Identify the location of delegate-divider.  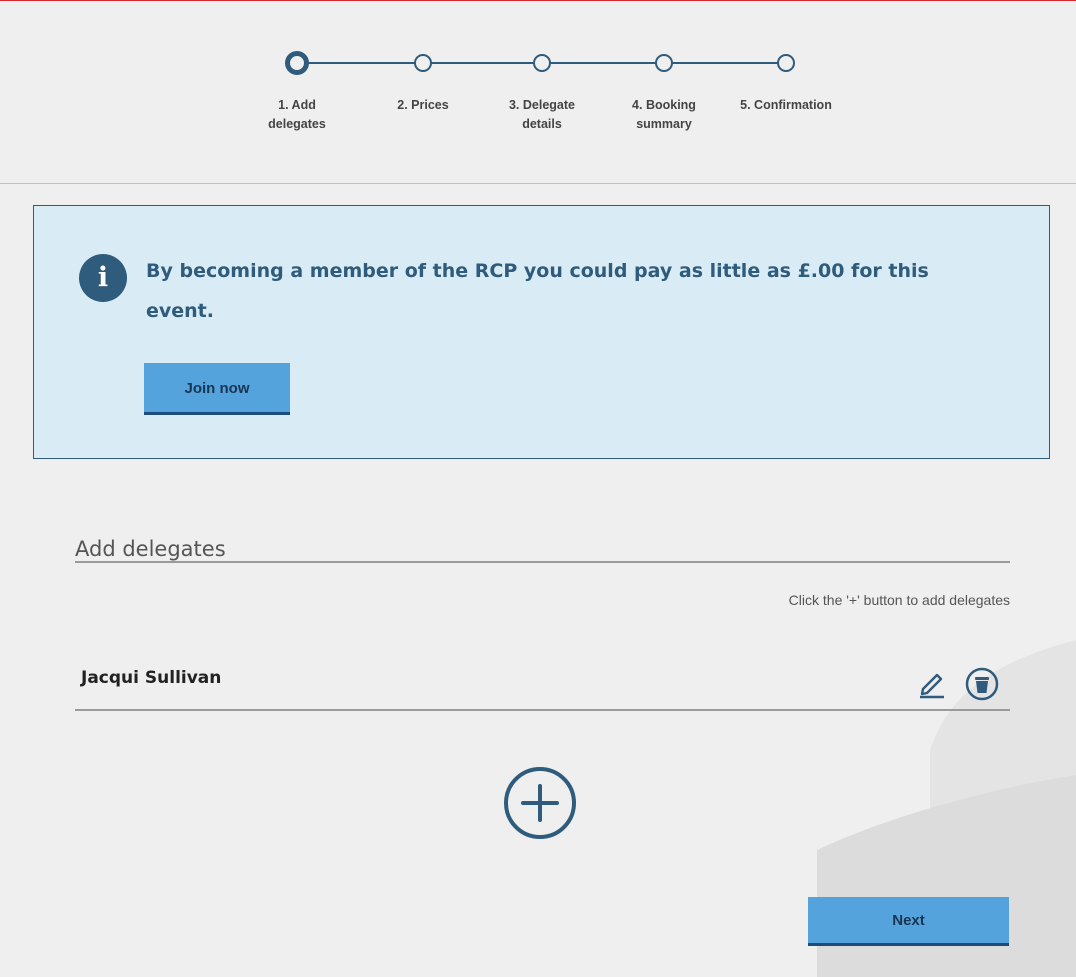
(542, 710).